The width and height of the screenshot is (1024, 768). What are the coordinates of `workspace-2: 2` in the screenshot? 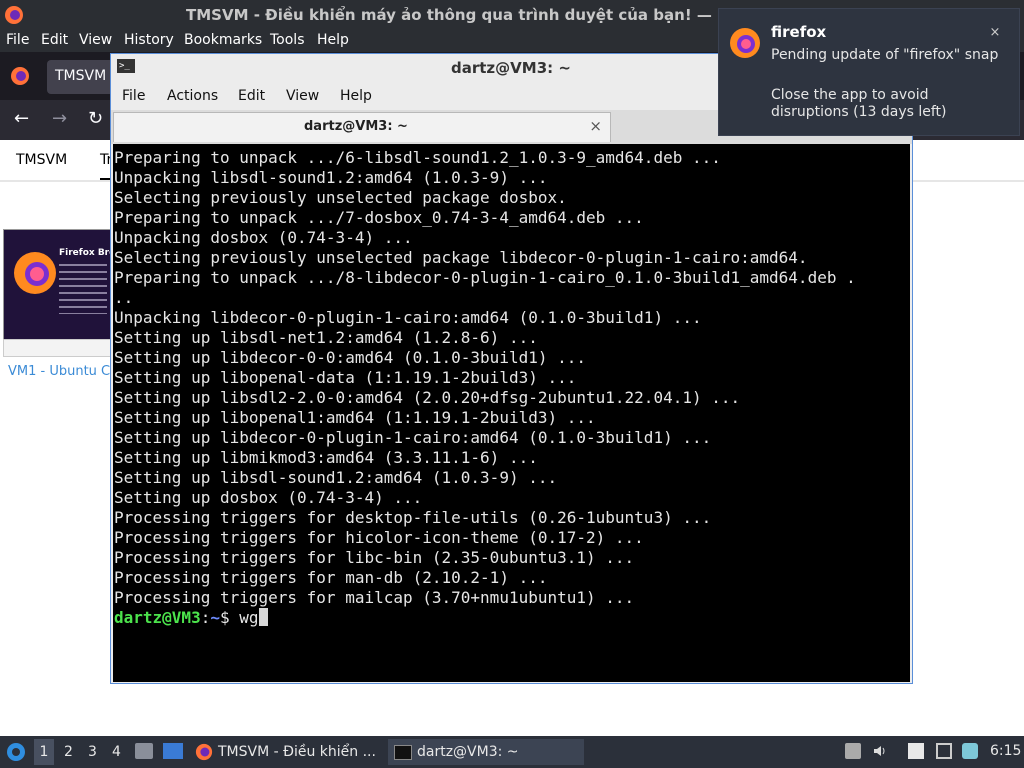 It's located at (68, 752).